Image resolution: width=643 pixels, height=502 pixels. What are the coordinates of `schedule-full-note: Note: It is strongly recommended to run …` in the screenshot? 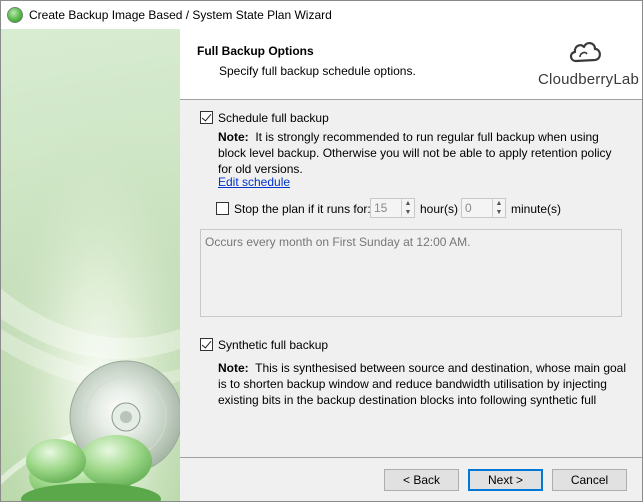 It's located at (423, 153).